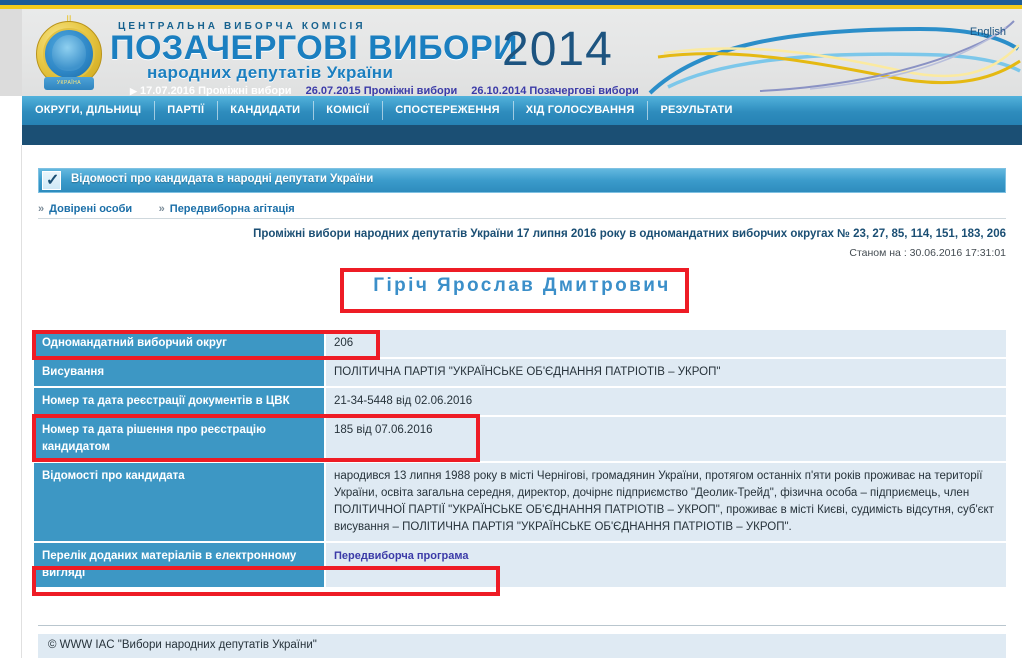 The height and width of the screenshot is (665, 1022). I want to click on check-mark-glyph: ✓, so click(53, 180).